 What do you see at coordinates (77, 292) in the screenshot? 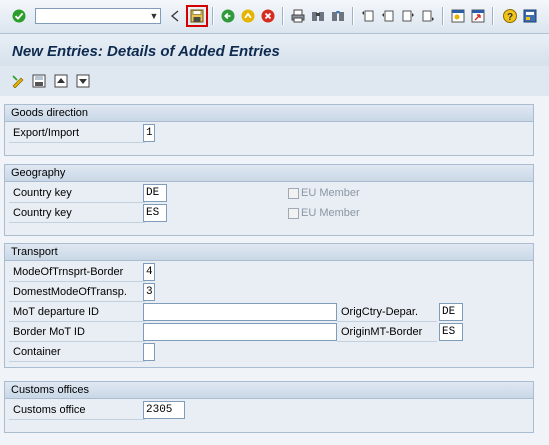
I see `domestic-mode-label: DomestModeOfTransp.` at bounding box center [77, 292].